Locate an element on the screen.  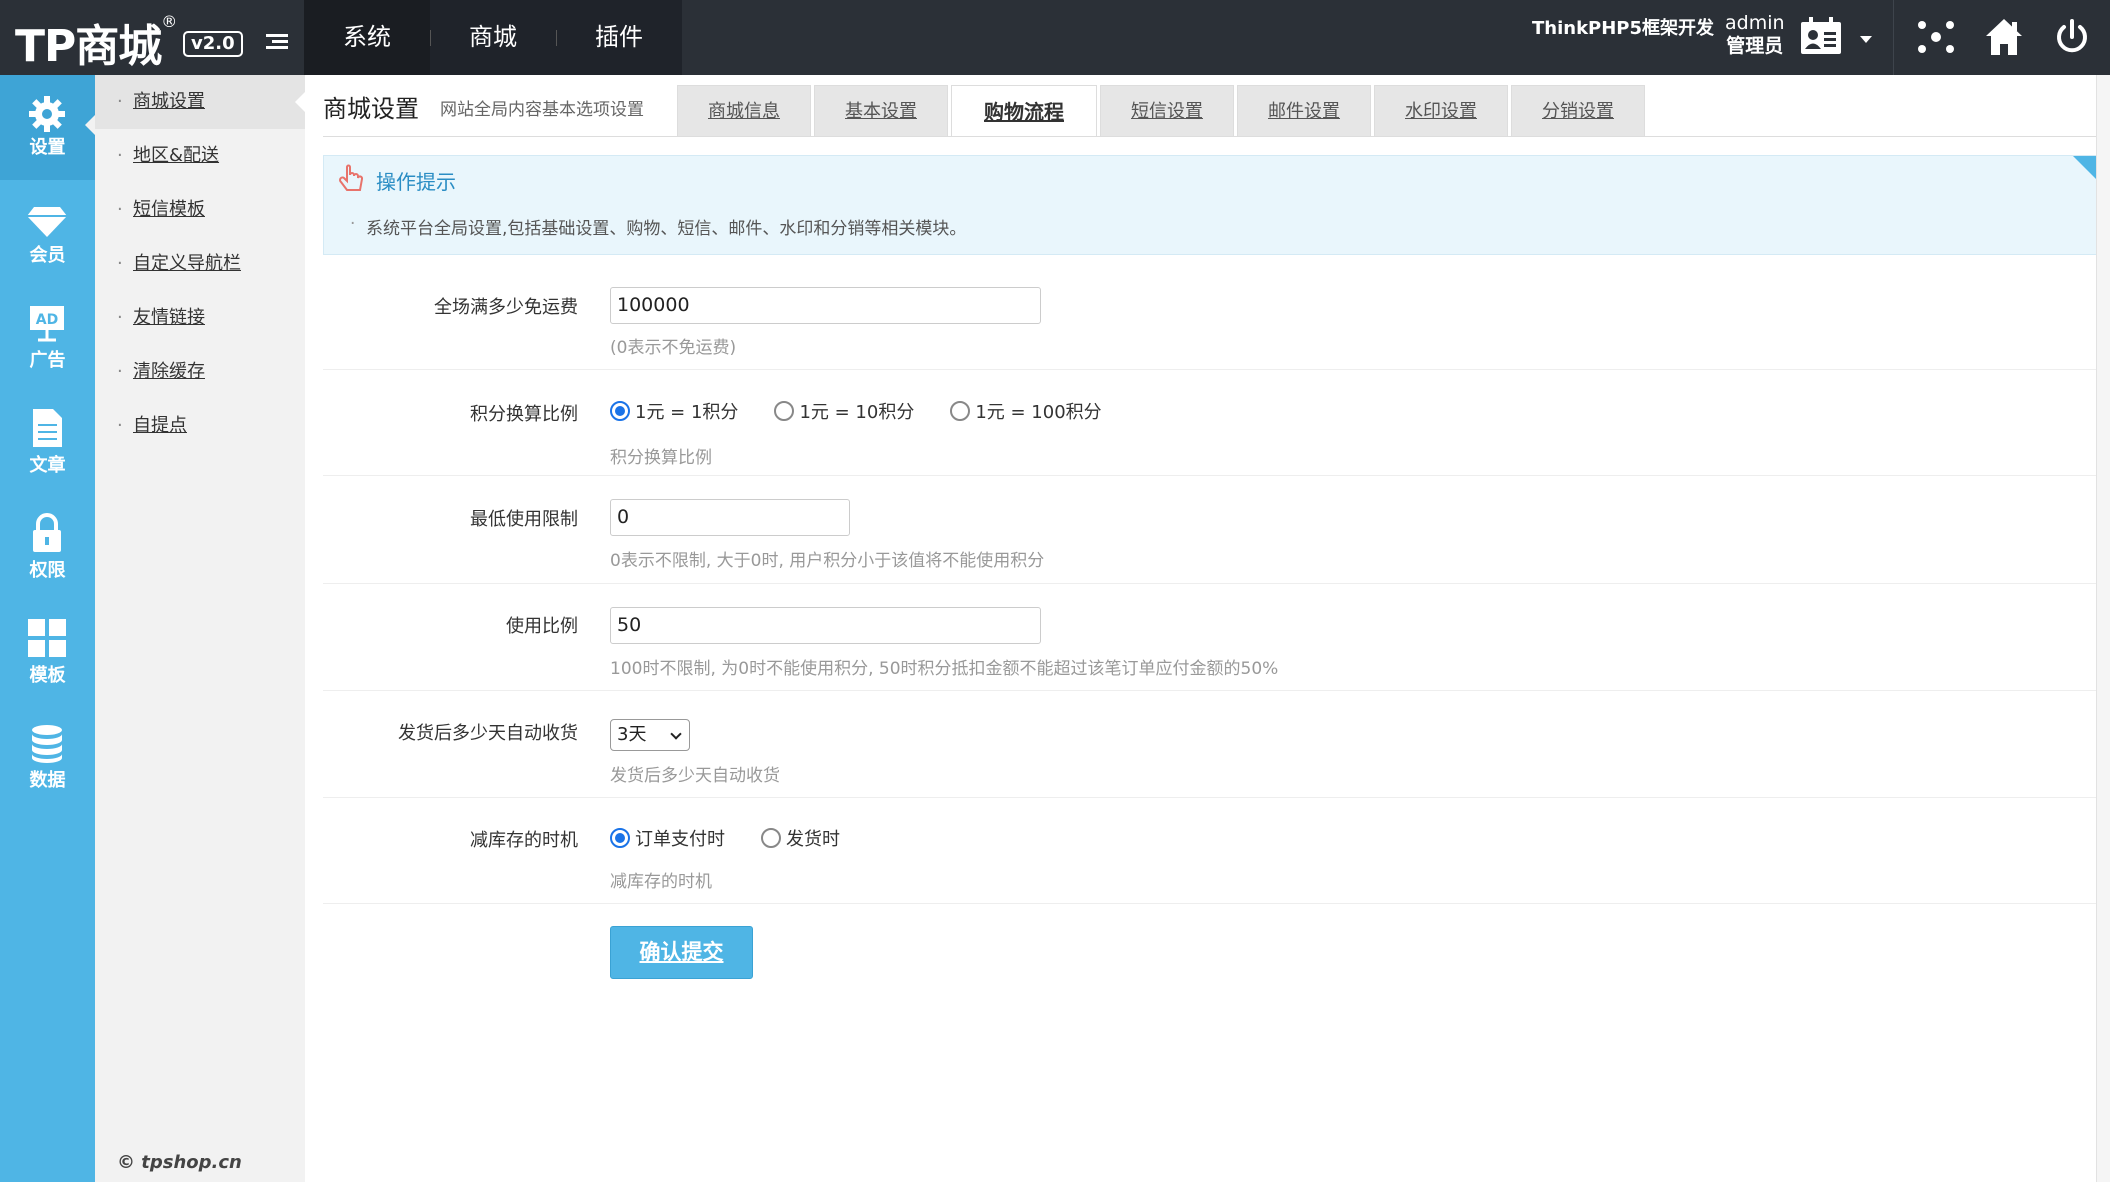
id-card-icon is located at coordinates (1821, 36).